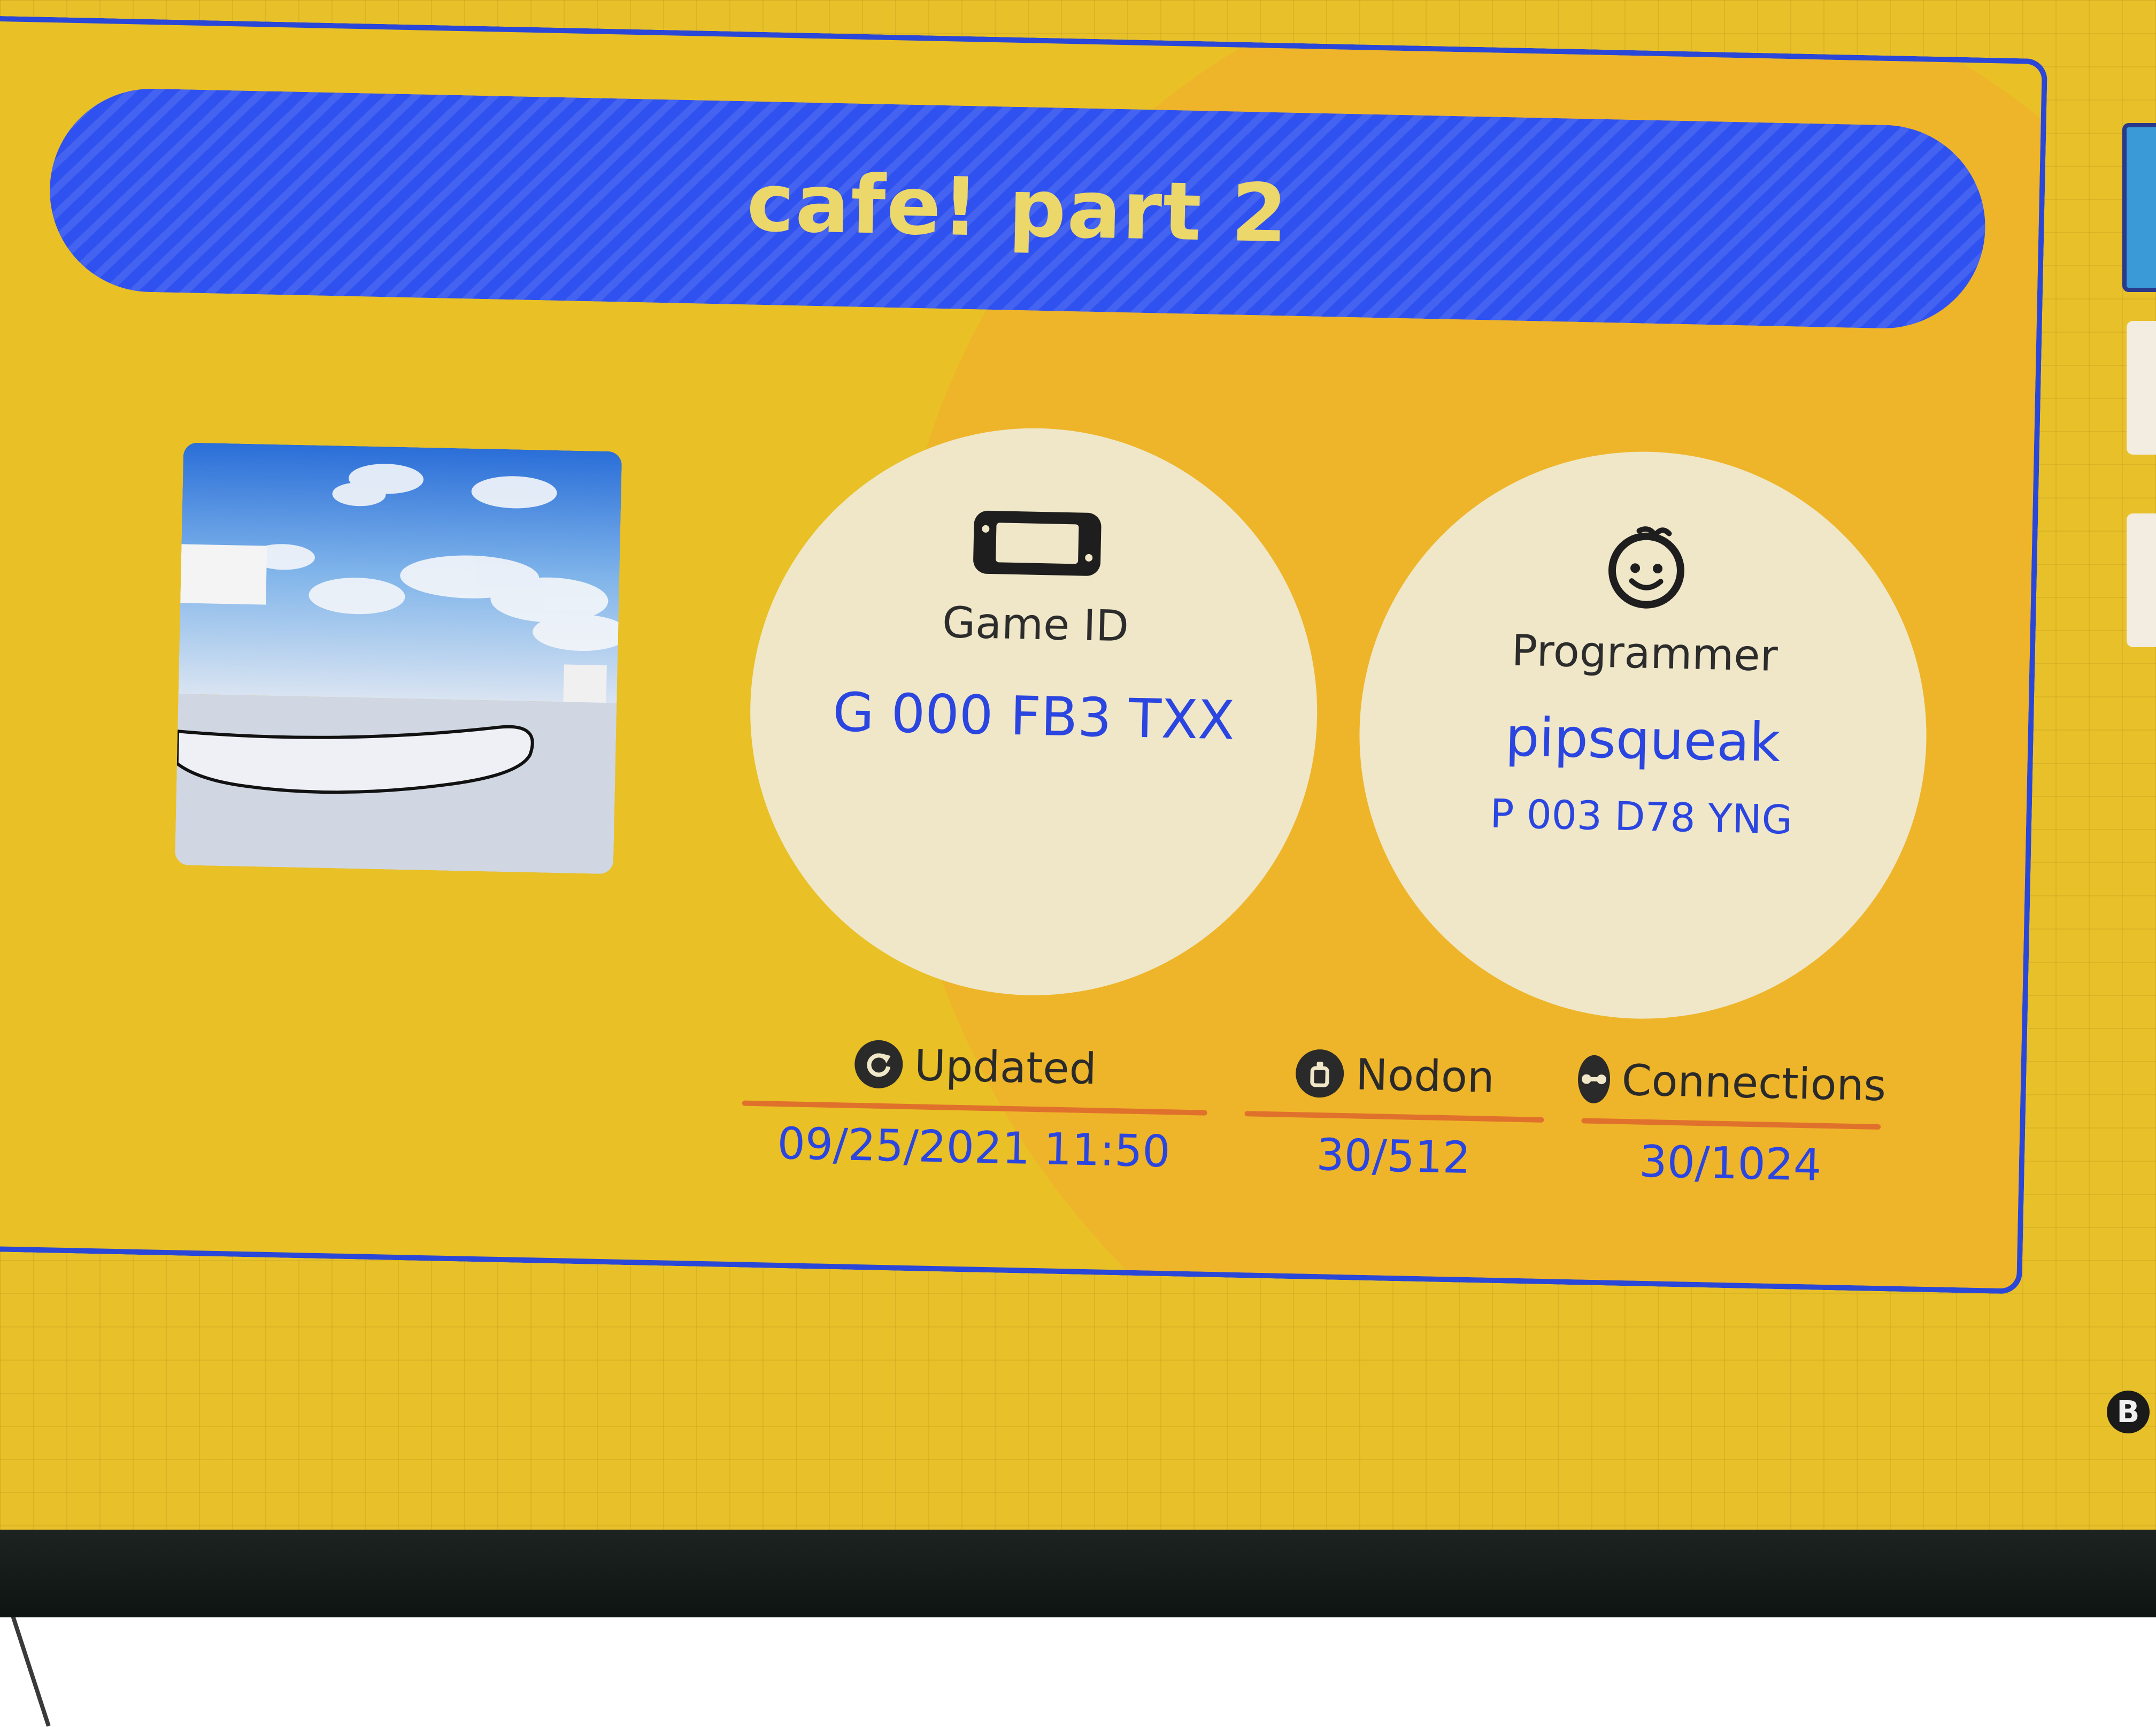 The width and height of the screenshot is (2156, 1727). What do you see at coordinates (878, 1064) in the screenshot?
I see `refresh-icon` at bounding box center [878, 1064].